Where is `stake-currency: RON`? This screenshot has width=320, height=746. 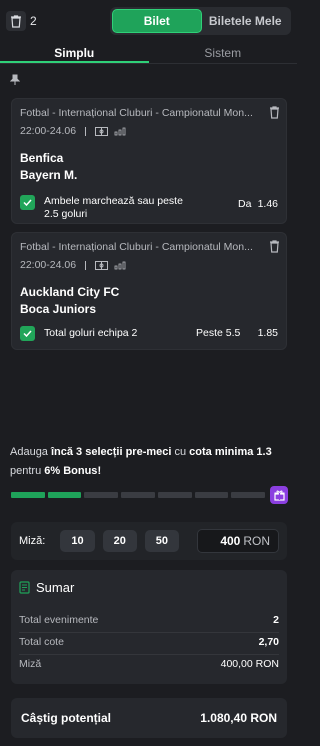
stake-currency: RON is located at coordinates (257, 541).